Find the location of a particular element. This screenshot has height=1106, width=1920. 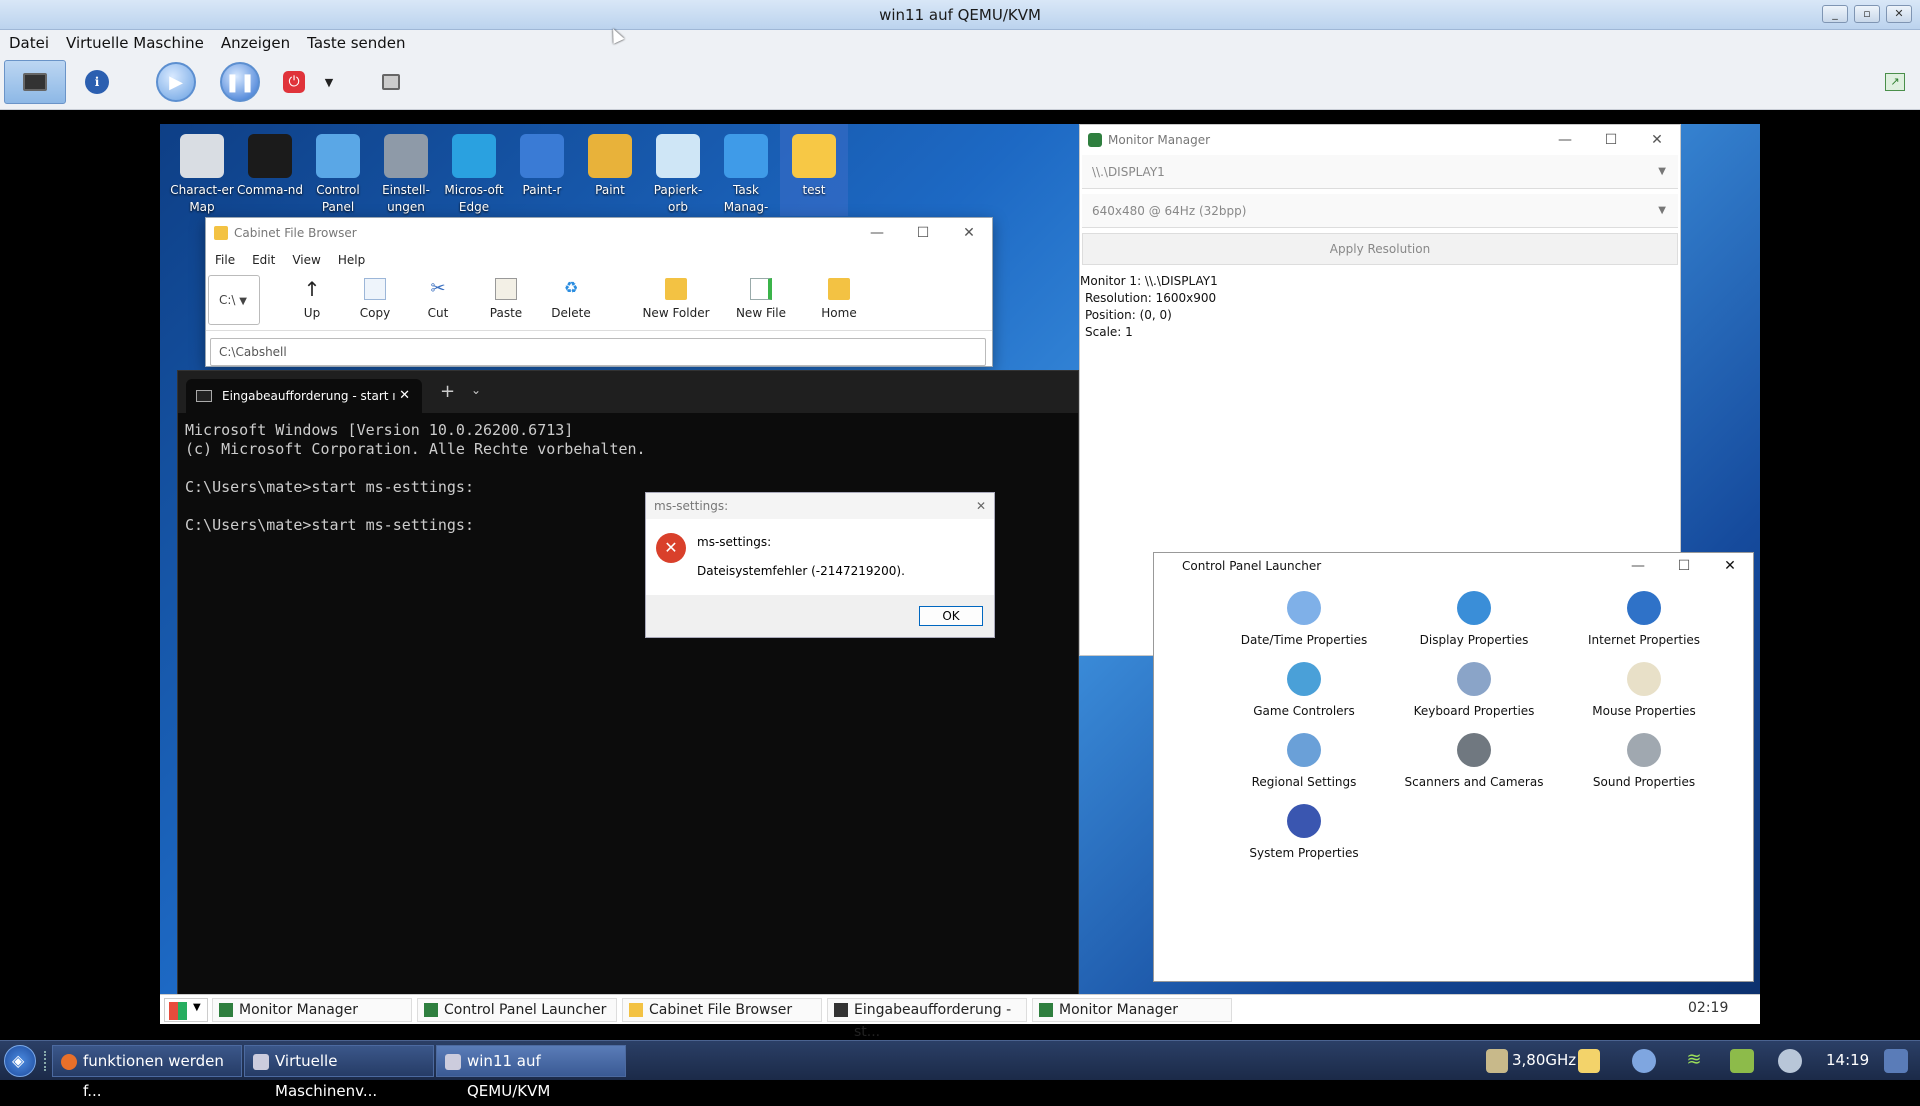

desktop-icon: Micros-oft Edge is located at coordinates (474, 175).